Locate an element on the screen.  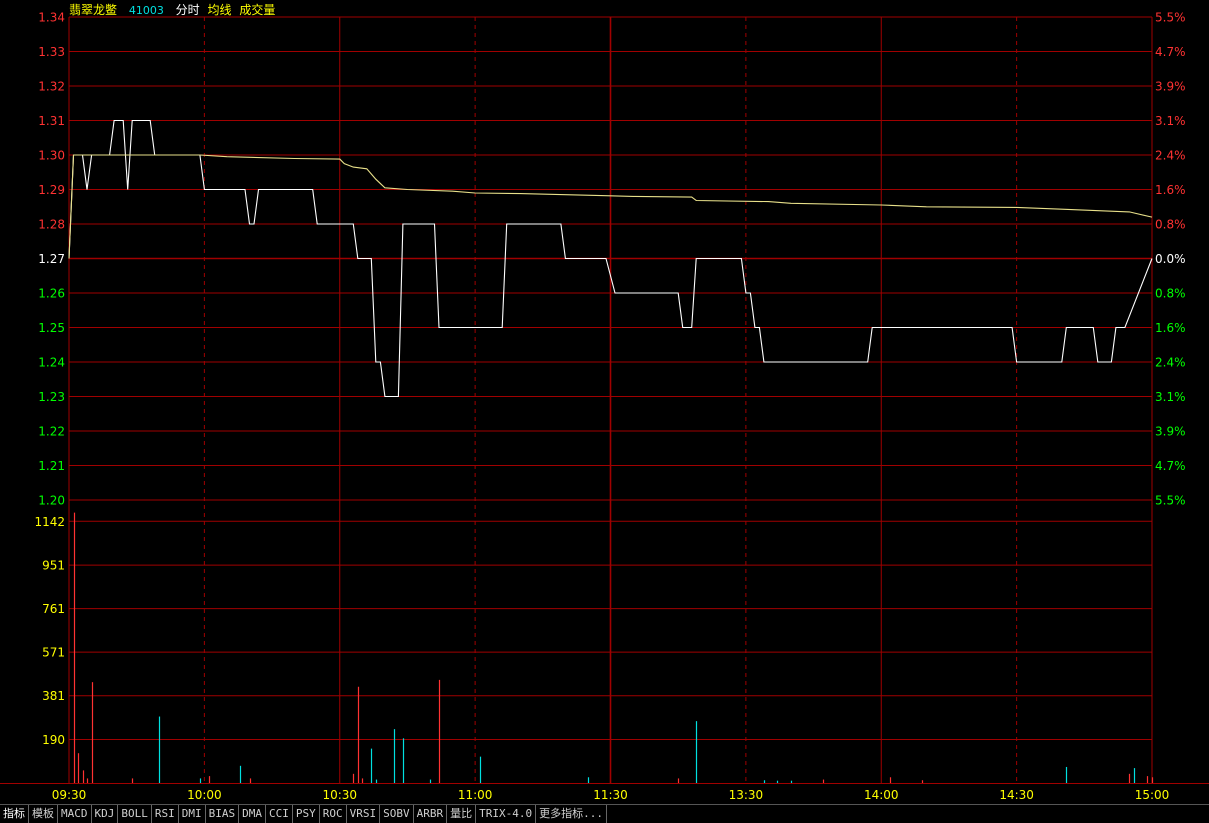
volume-tick-label: 571 is located at coordinates (53, 653).